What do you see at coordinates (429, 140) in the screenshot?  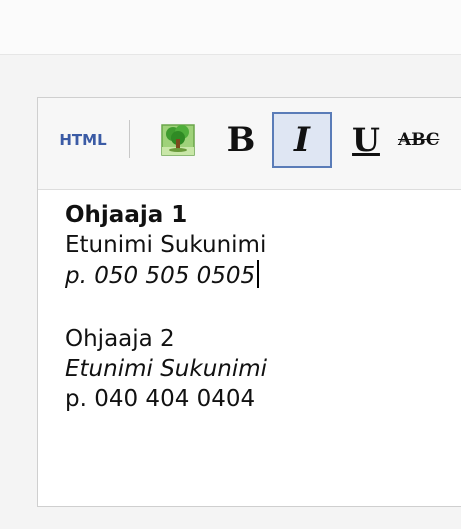 I see `strikethrough-button: ABC` at bounding box center [429, 140].